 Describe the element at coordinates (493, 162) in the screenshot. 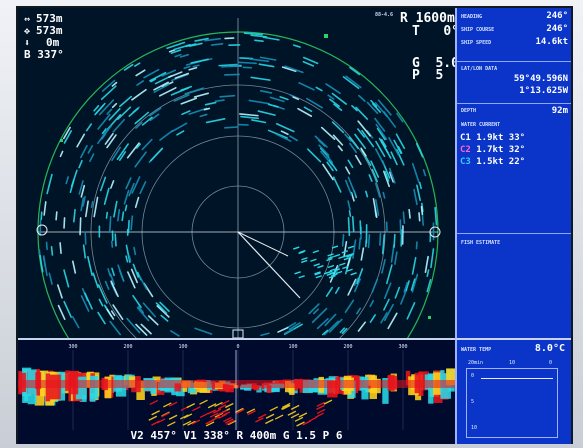

I see `current-c3-row: C3 1.5kt 22°` at that location.